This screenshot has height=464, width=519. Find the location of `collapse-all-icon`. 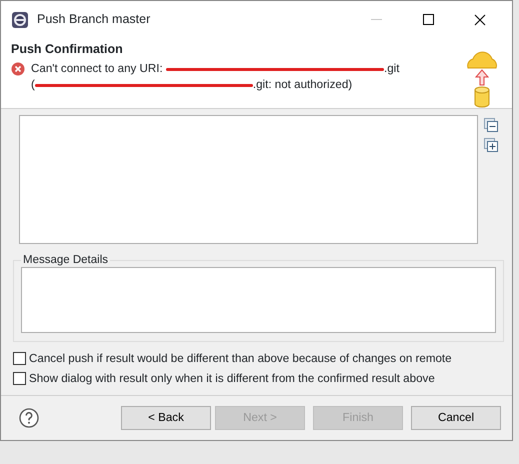

collapse-all-icon is located at coordinates (491, 125).